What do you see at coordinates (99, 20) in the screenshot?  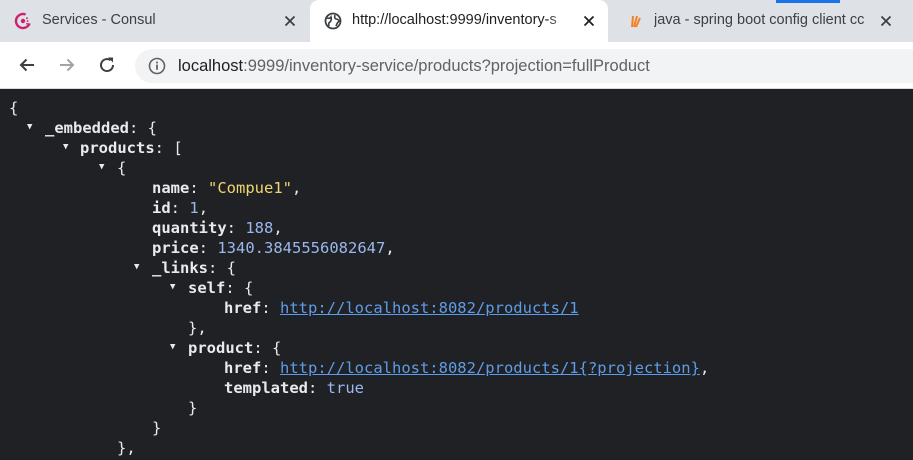 I see `tab-title: Services - Consul` at bounding box center [99, 20].